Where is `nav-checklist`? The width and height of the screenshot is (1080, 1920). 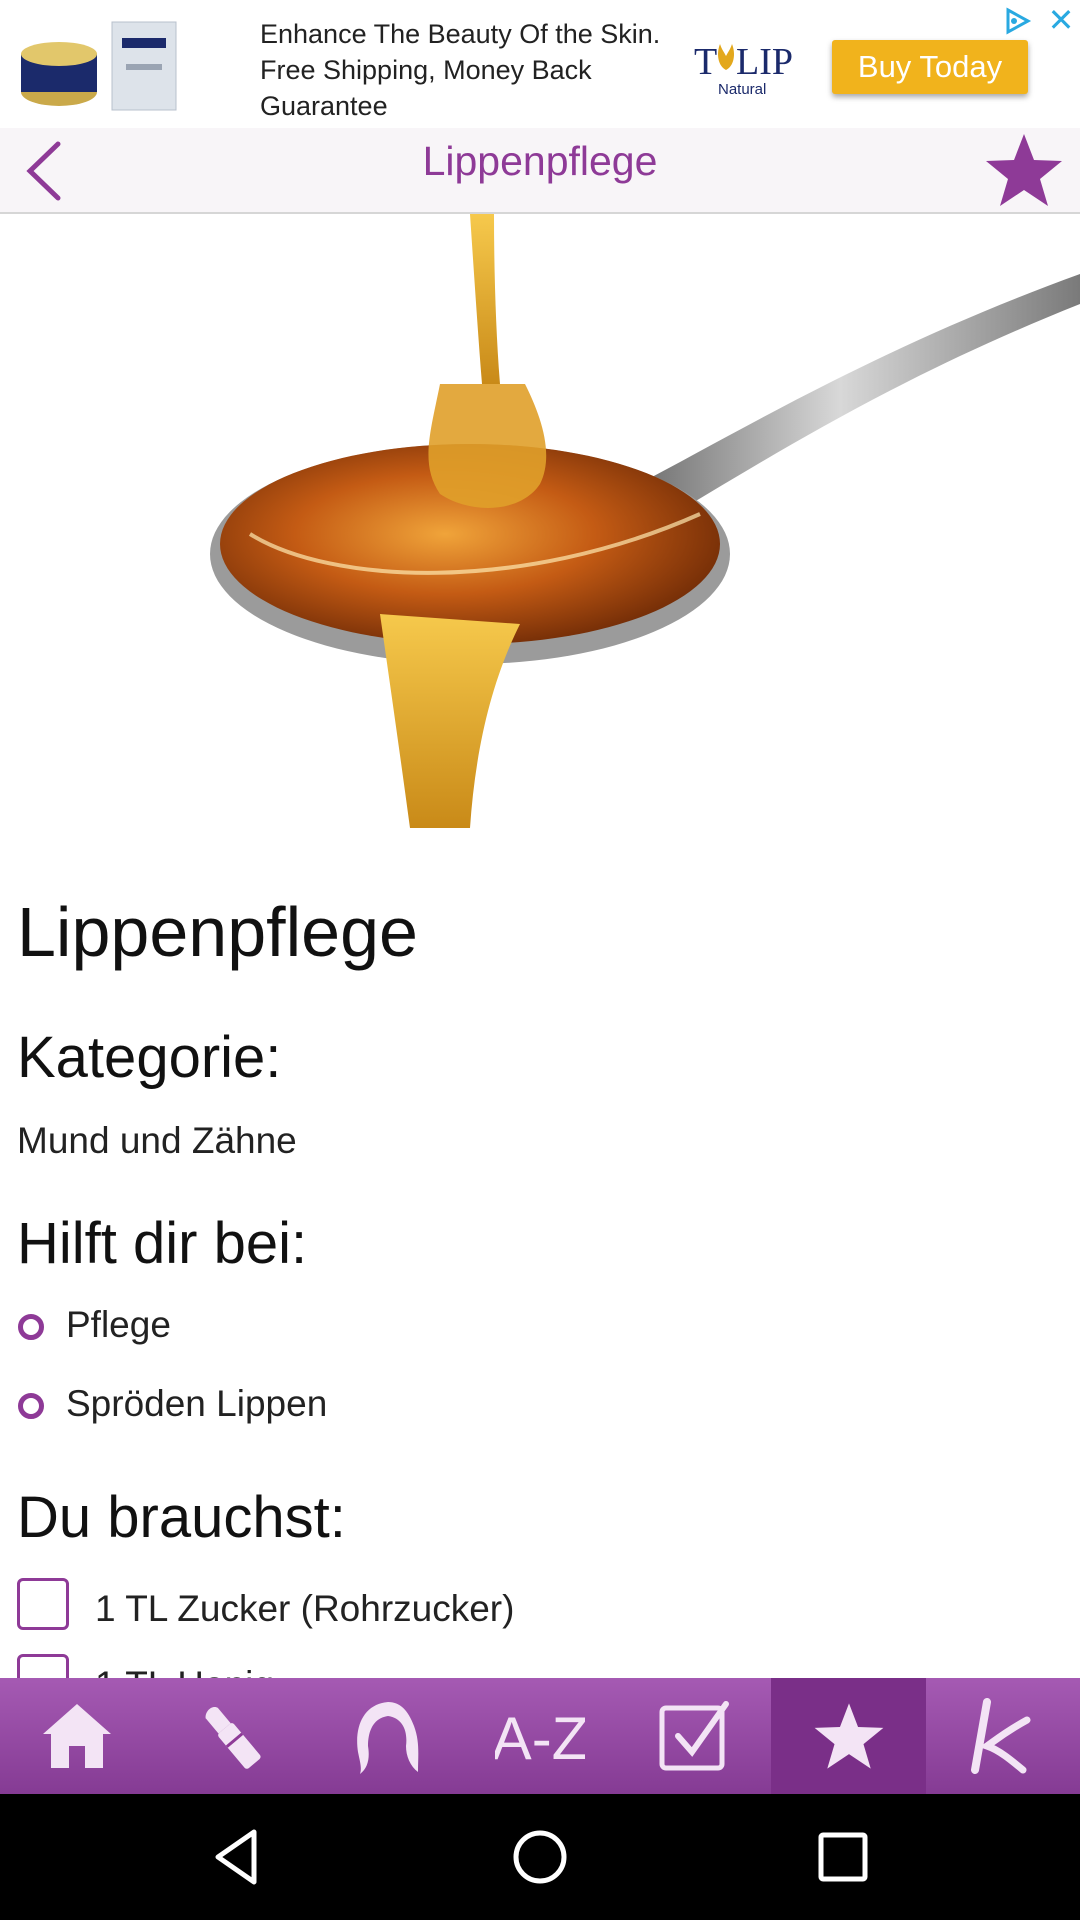
nav-checklist is located at coordinates (694, 1736).